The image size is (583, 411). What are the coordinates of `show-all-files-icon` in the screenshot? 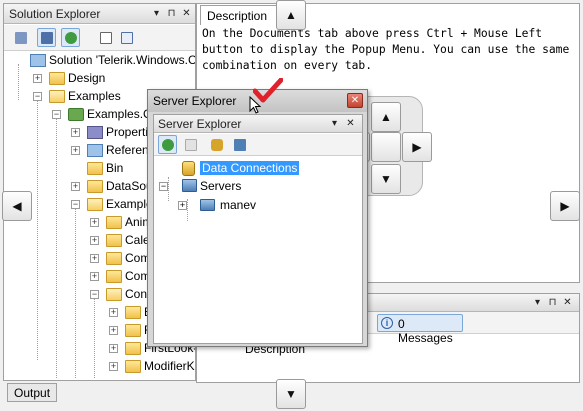 It's located at (20, 37).